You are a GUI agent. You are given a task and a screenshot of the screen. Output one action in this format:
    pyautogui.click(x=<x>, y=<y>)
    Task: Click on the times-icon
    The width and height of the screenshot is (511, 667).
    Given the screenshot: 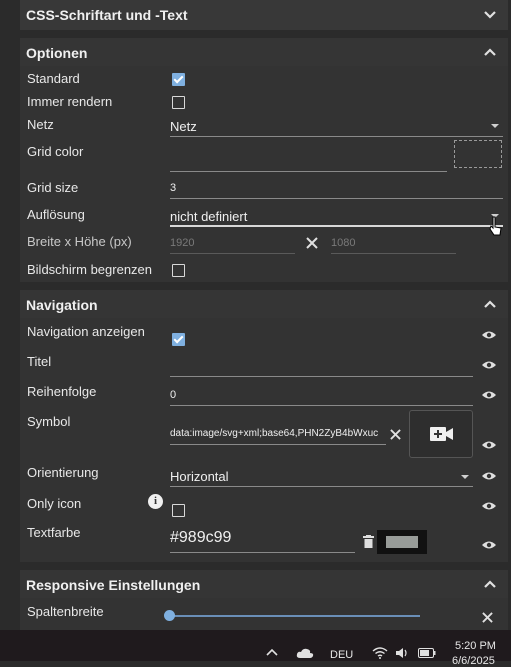 What is the action you would take?
    pyautogui.click(x=312, y=243)
    